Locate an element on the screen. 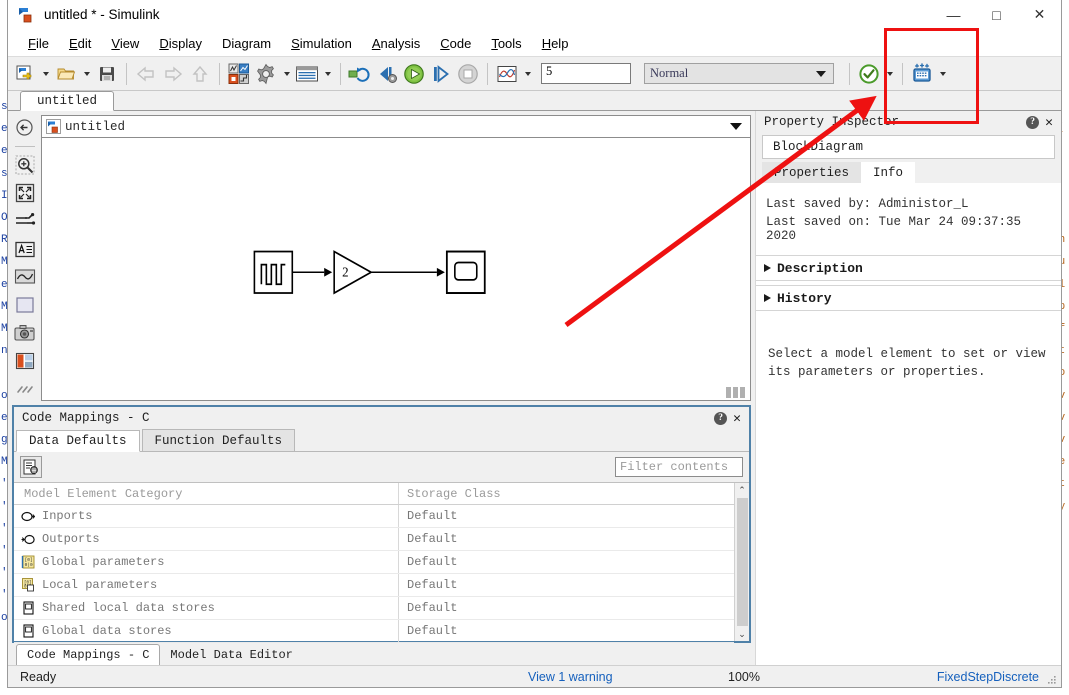  toolbar-separator is located at coordinates (126, 73).